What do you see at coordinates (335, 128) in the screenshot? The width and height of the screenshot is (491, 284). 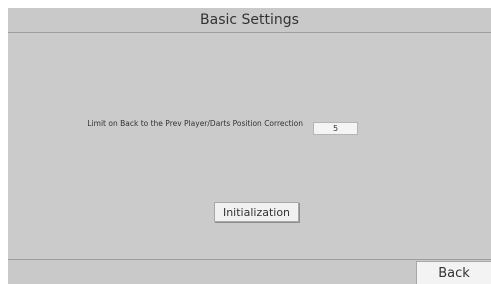 I see `limit-setting-input: 5` at bounding box center [335, 128].